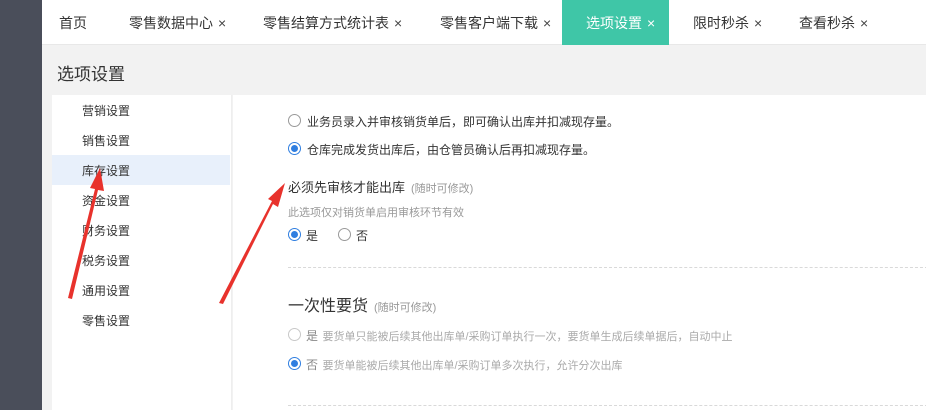 This screenshot has width=926, height=410. What do you see at coordinates (141, 320) in the screenshot?
I see `sidebar-item-retail: 零售设置` at bounding box center [141, 320].